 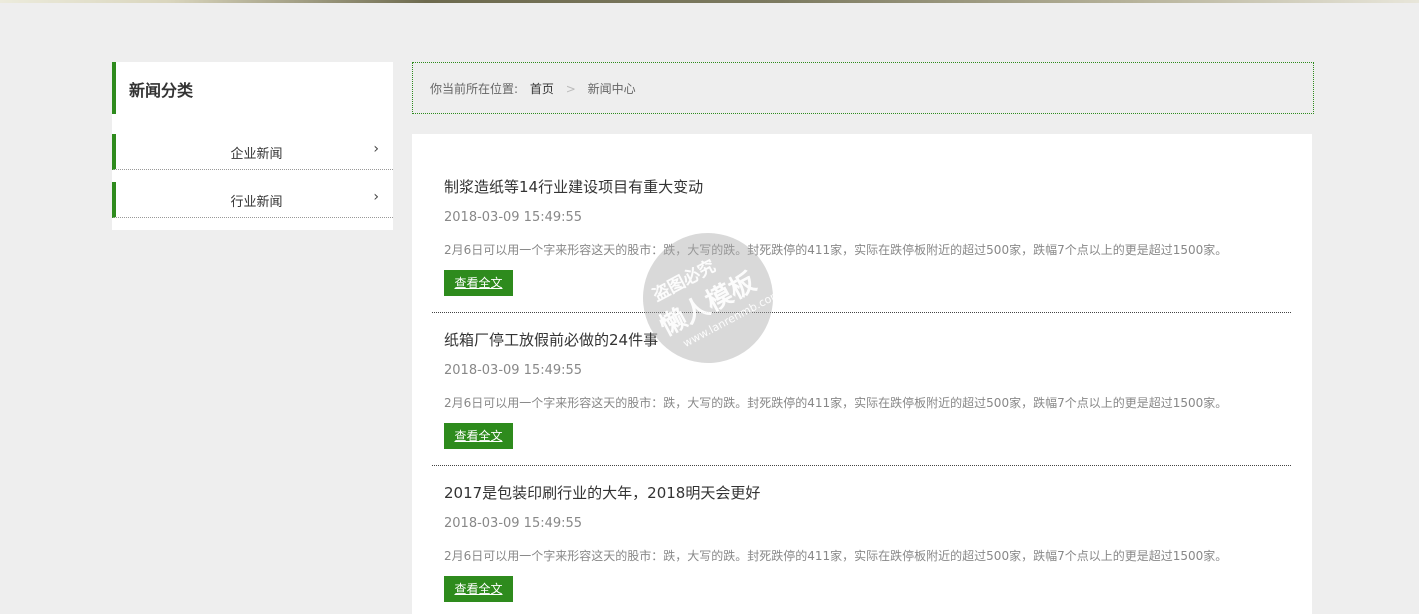 What do you see at coordinates (542, 89) in the screenshot?
I see `breadcrumb-home-link: 首页` at bounding box center [542, 89].